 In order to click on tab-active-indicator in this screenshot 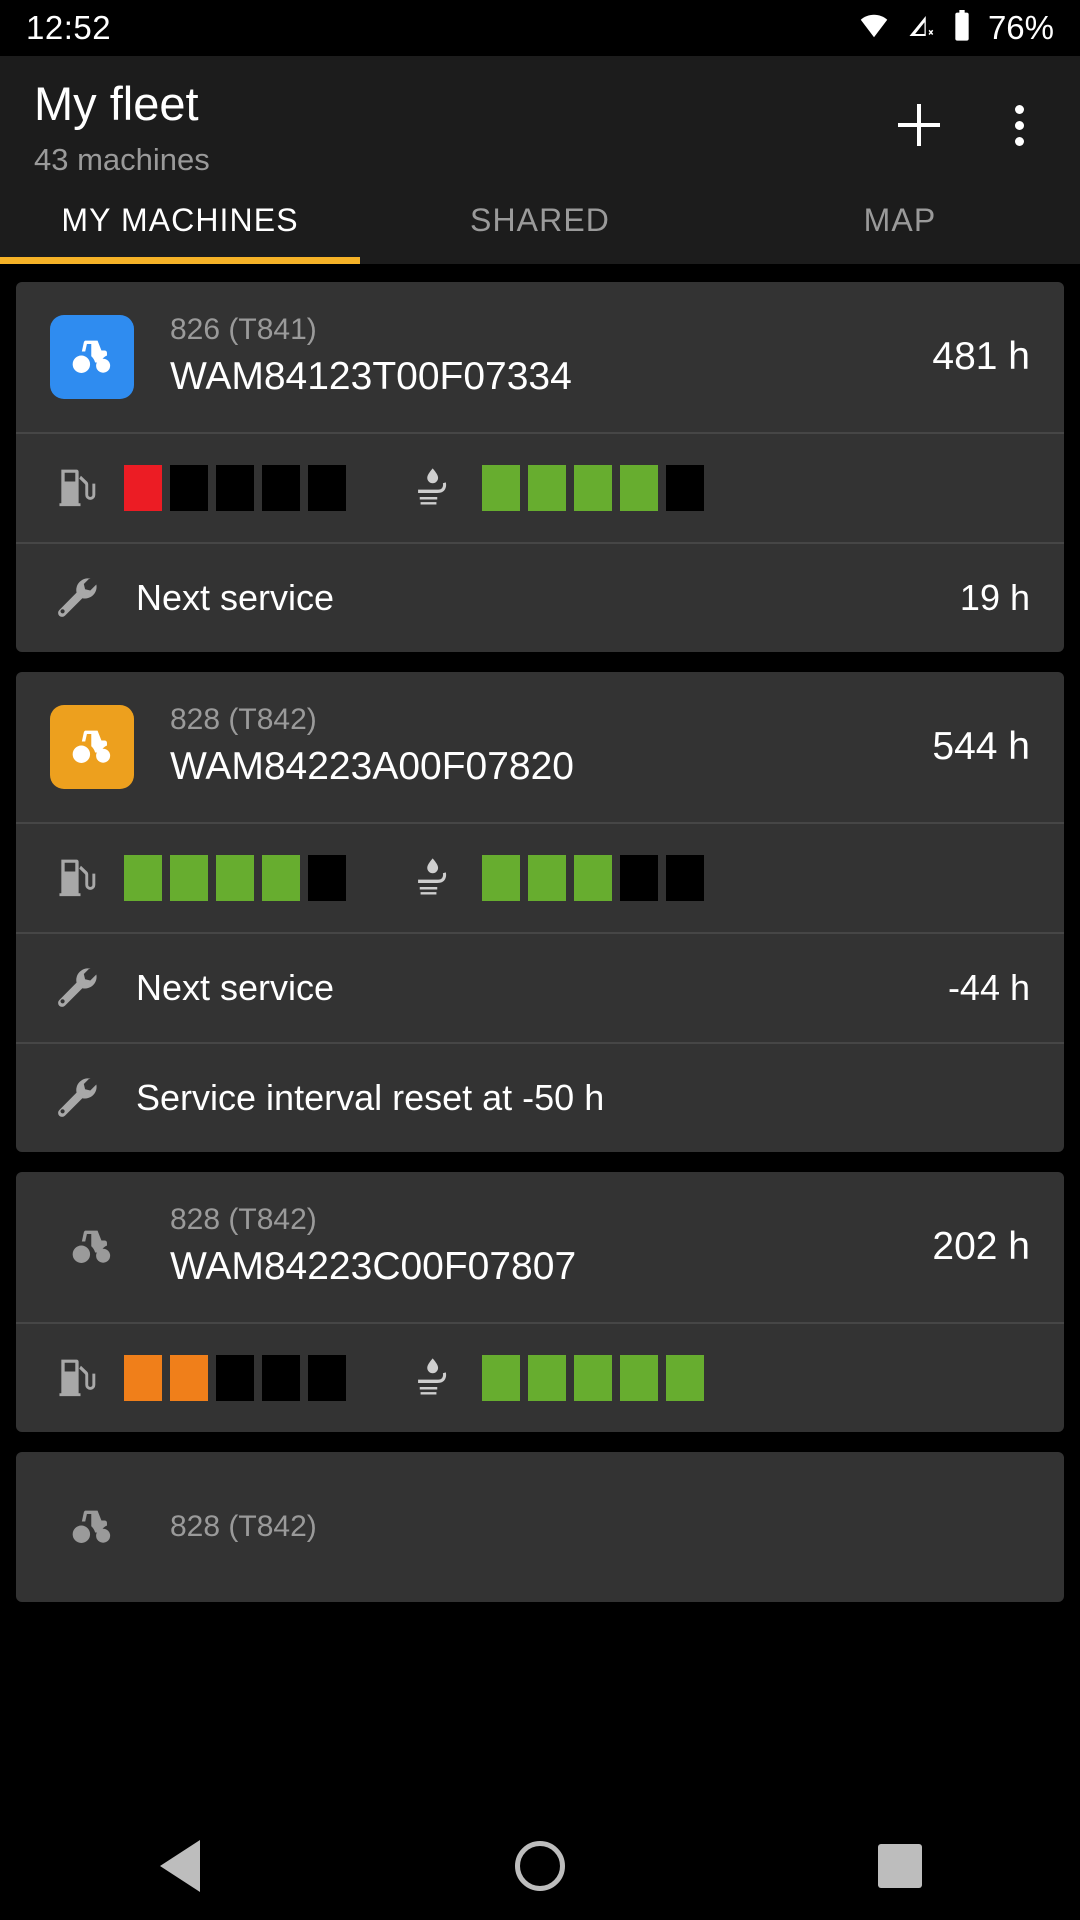, I will do `click(180, 260)`.